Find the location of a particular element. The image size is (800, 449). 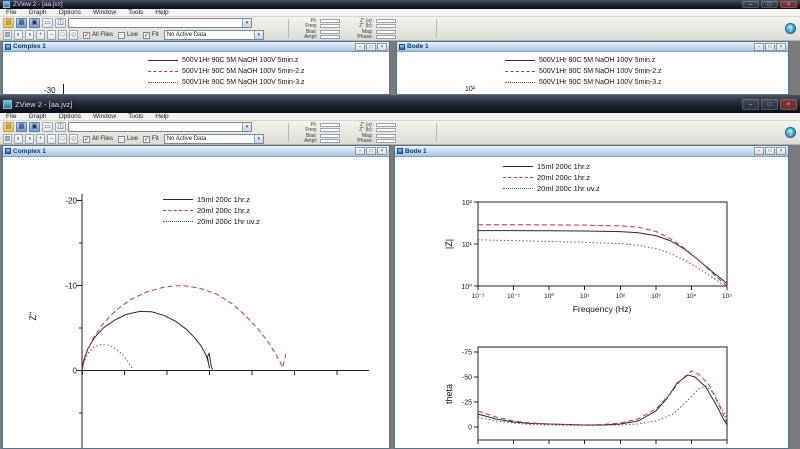

x-tick-label: 10² is located at coordinates (621, 296).